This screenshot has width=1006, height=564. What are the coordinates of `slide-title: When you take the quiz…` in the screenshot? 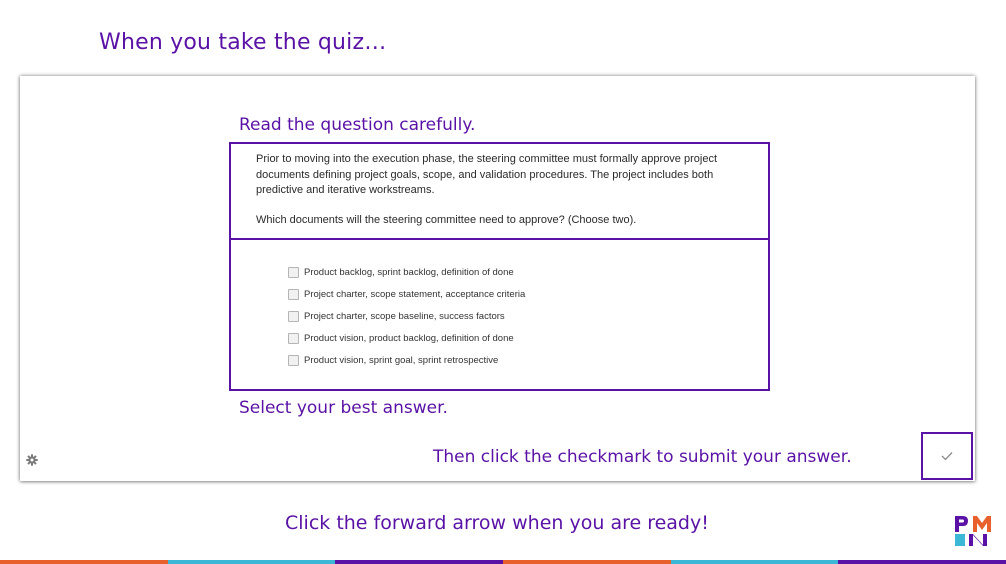 It's located at (243, 42).